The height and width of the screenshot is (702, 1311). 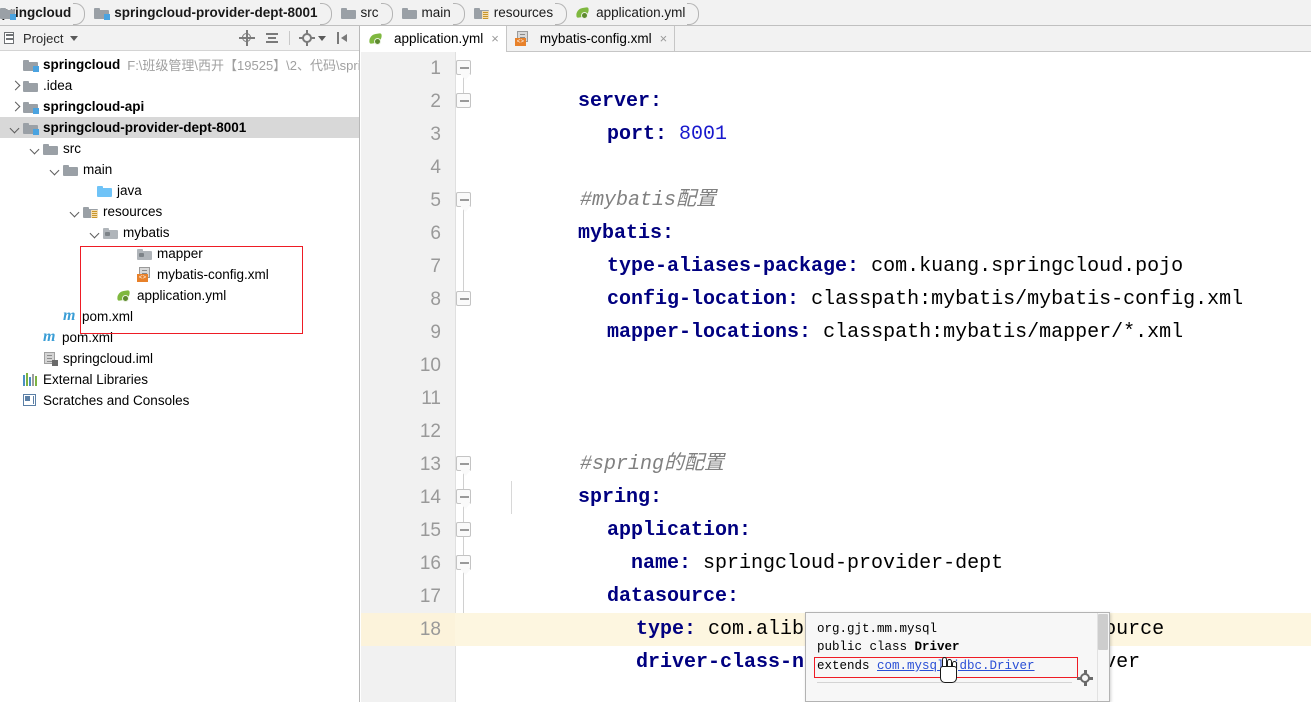 What do you see at coordinates (435, 299) in the screenshot?
I see `line-number: 8` at bounding box center [435, 299].